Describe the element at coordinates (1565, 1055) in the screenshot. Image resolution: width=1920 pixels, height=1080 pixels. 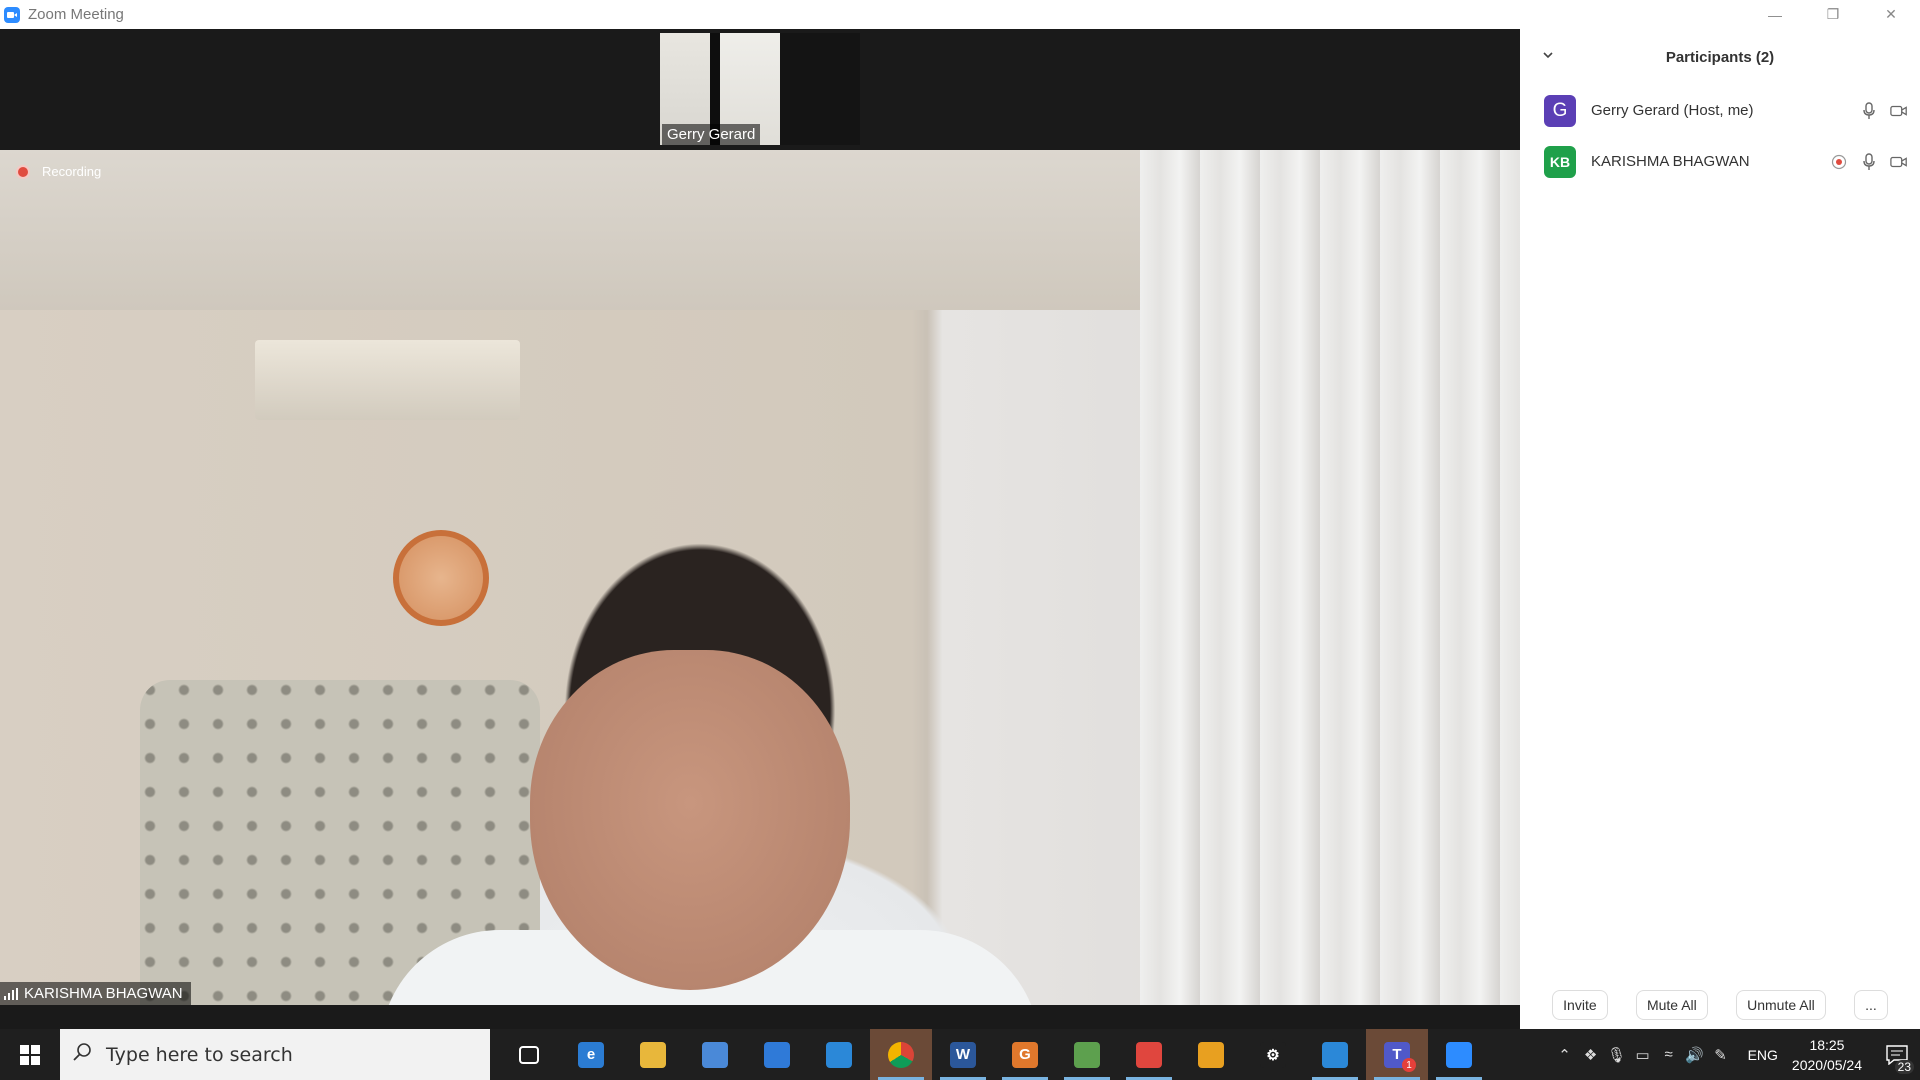
I see `show-hidden-icons-icon: ⌃` at that location.